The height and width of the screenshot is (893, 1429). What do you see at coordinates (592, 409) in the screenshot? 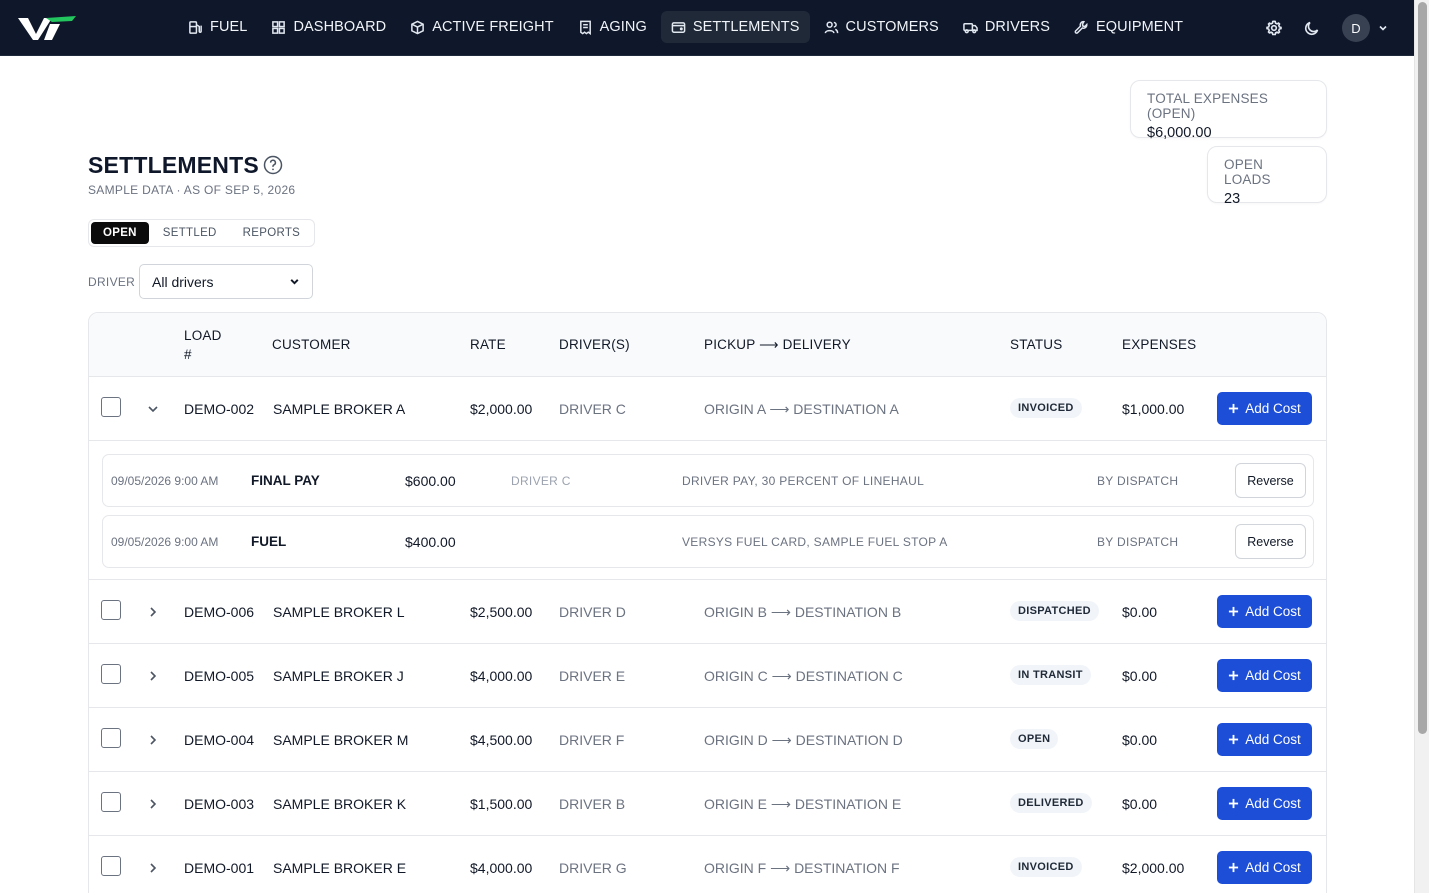
I see `driver-name: DRIVER C` at bounding box center [592, 409].